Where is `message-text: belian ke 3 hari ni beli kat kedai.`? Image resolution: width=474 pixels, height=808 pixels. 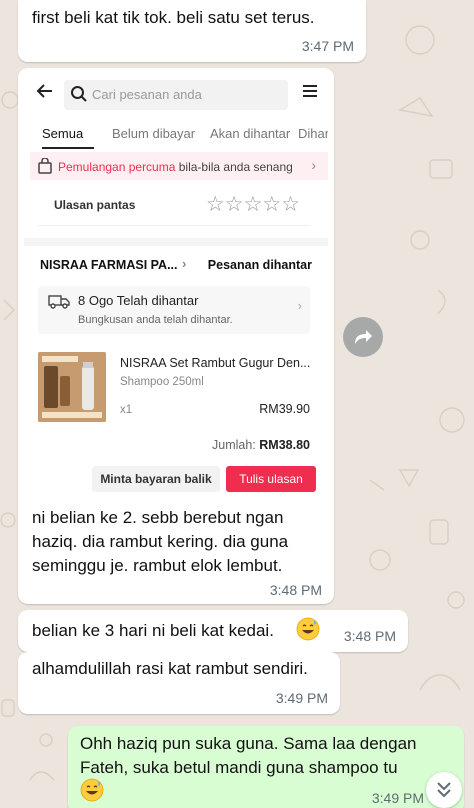
message-text: belian ke 3 hari ni beli kat kedai. is located at coordinates (153, 630).